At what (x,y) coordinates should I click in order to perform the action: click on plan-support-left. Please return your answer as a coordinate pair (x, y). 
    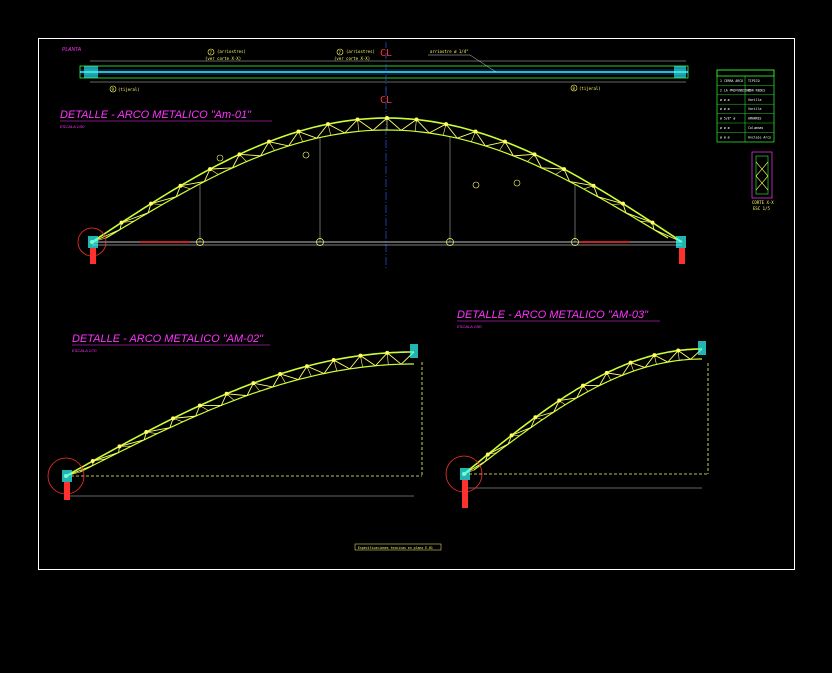
    Looking at the image, I should click on (91, 72).